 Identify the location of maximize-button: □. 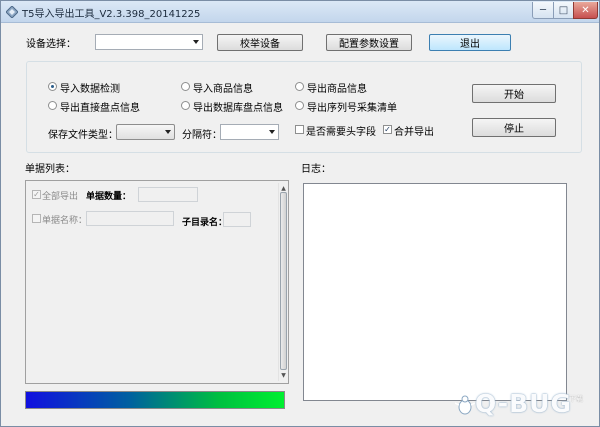
(563, 10).